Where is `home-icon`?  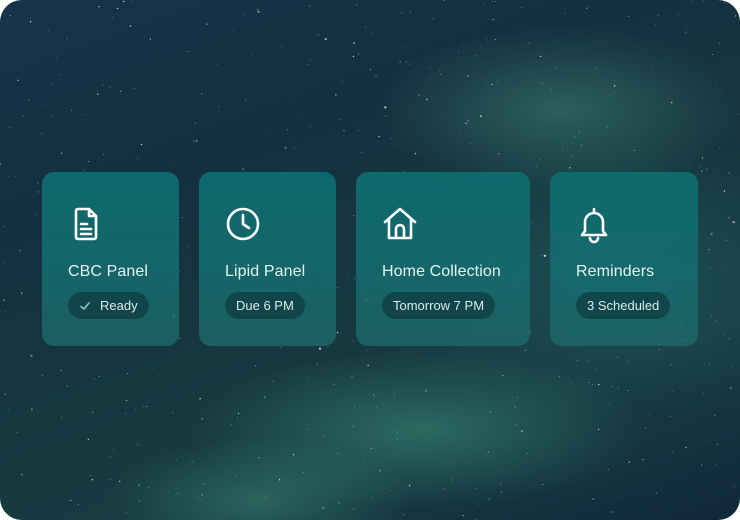 home-icon is located at coordinates (400, 224).